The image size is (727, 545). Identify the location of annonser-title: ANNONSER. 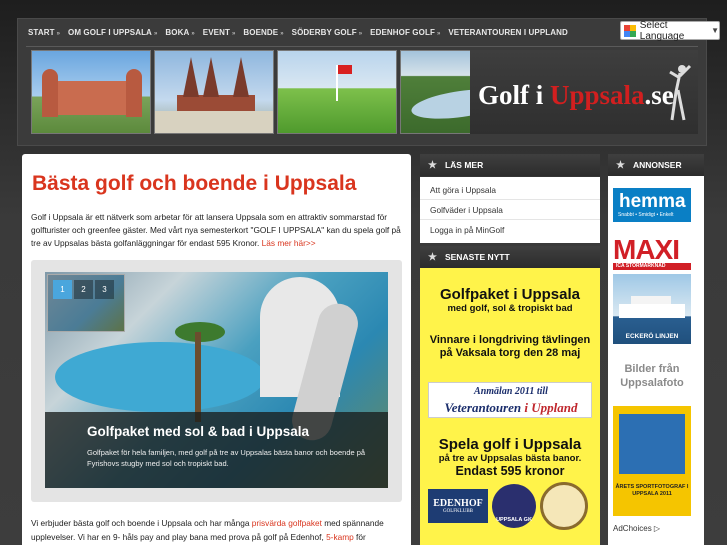
(657, 165).